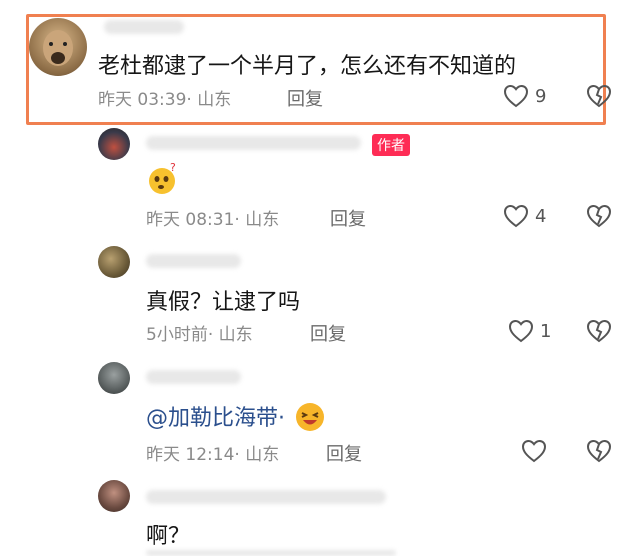  I want to click on comment-time: 昨天 12:14· 山东, so click(212, 452).